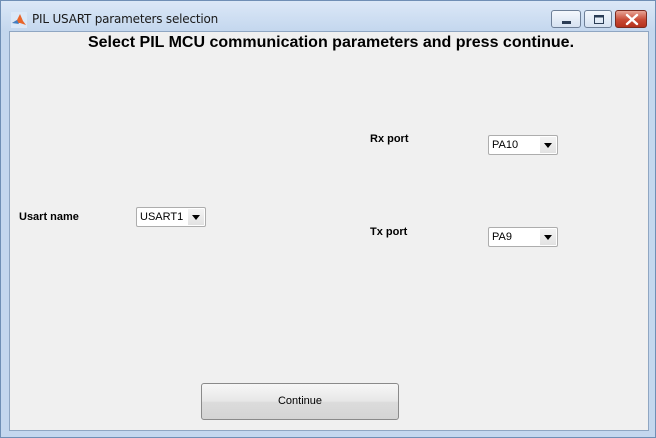  I want to click on maximize-button, so click(598, 19).